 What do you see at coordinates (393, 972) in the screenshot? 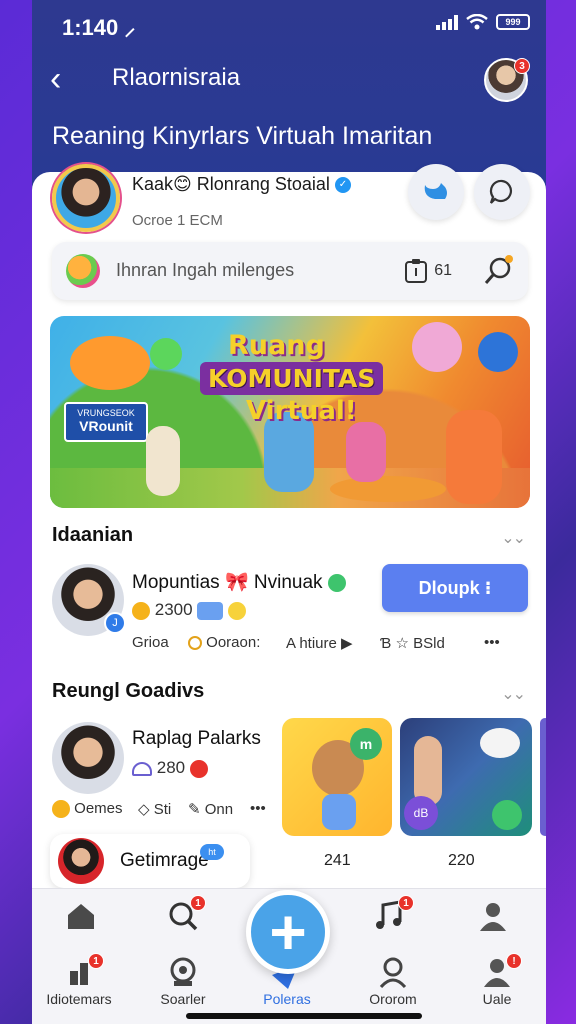
I see `person-icon` at bounding box center [393, 972].